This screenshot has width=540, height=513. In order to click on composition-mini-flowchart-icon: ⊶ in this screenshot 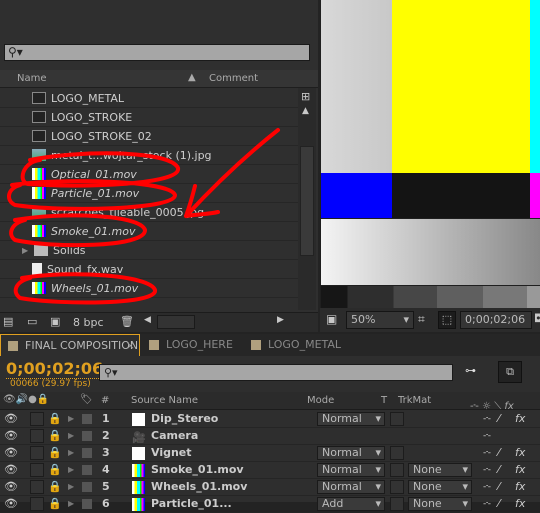, I will do `click(470, 370)`.